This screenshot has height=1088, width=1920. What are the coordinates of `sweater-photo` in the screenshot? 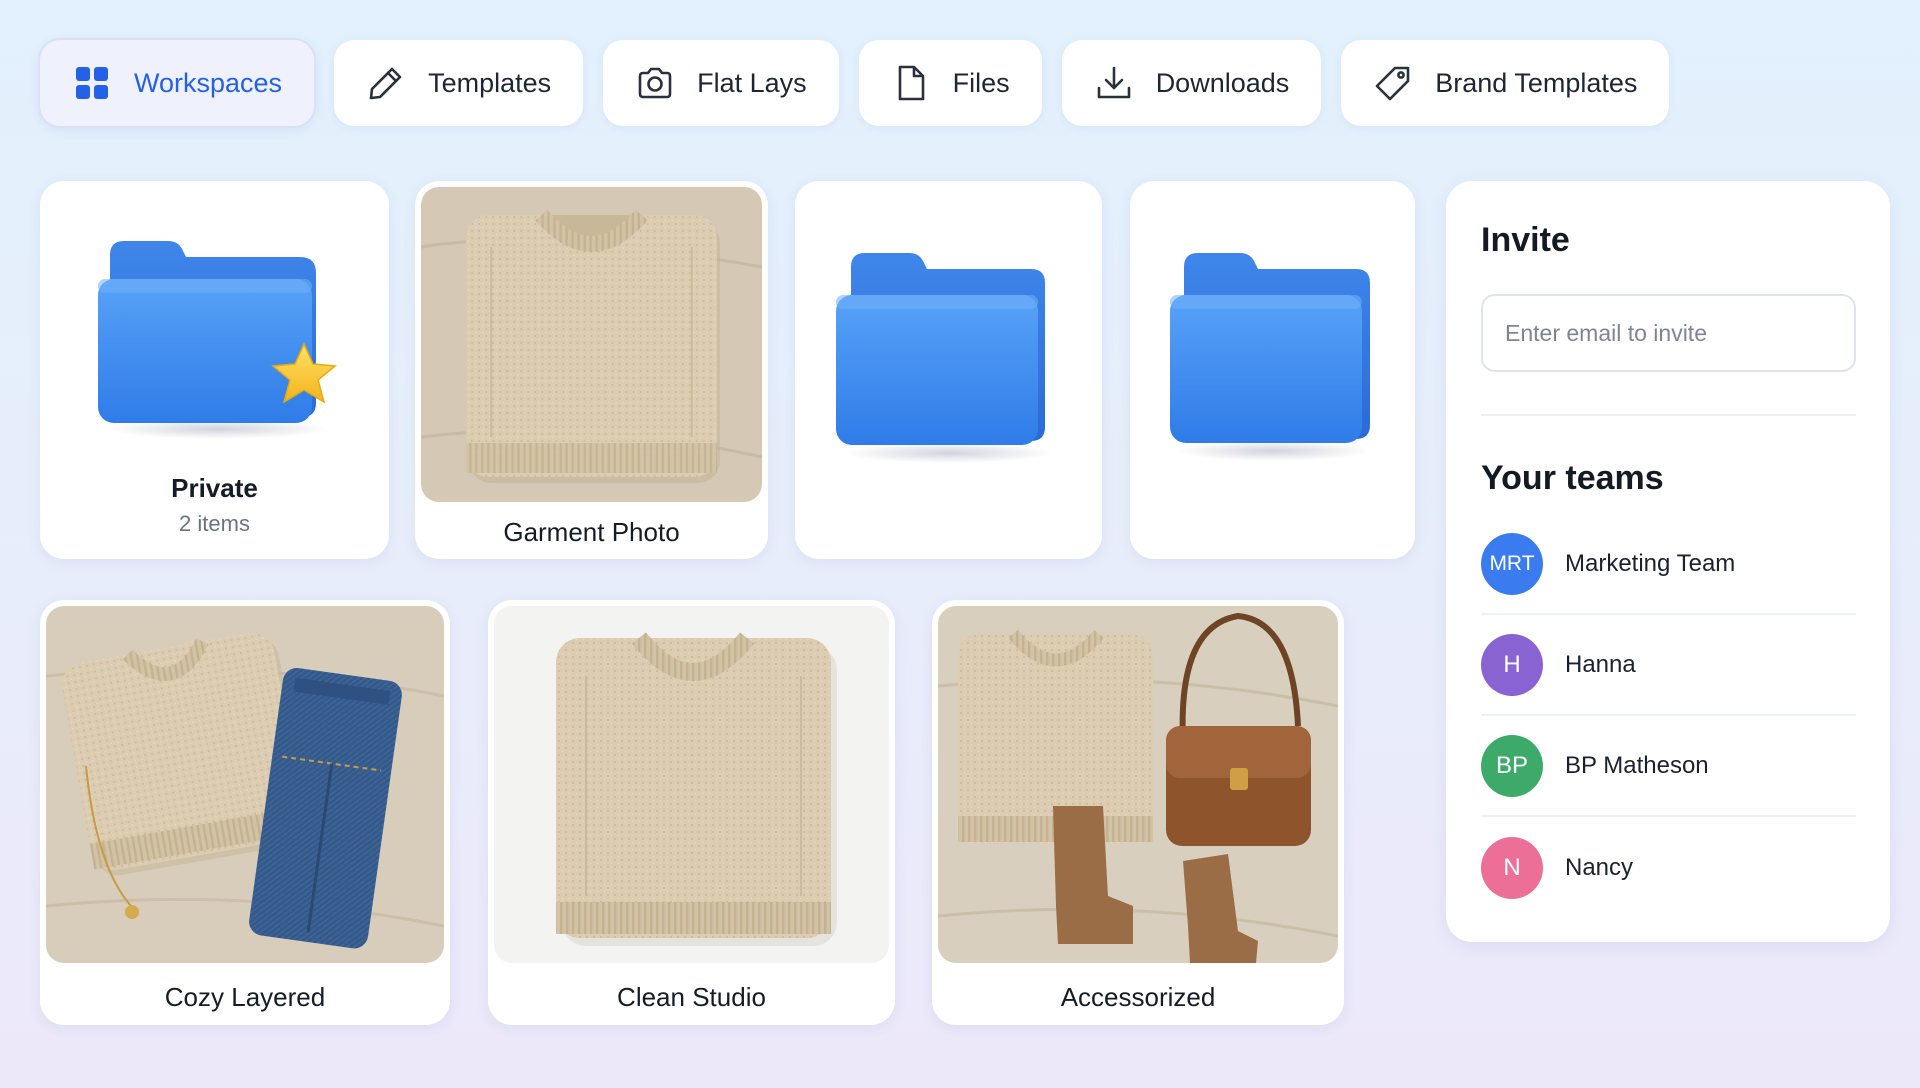 It's located at (591, 344).